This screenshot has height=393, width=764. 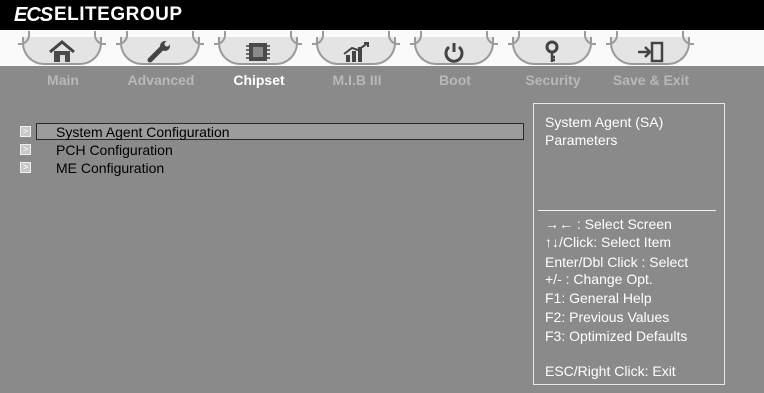 I want to click on key-icon, so click(x=552, y=51).